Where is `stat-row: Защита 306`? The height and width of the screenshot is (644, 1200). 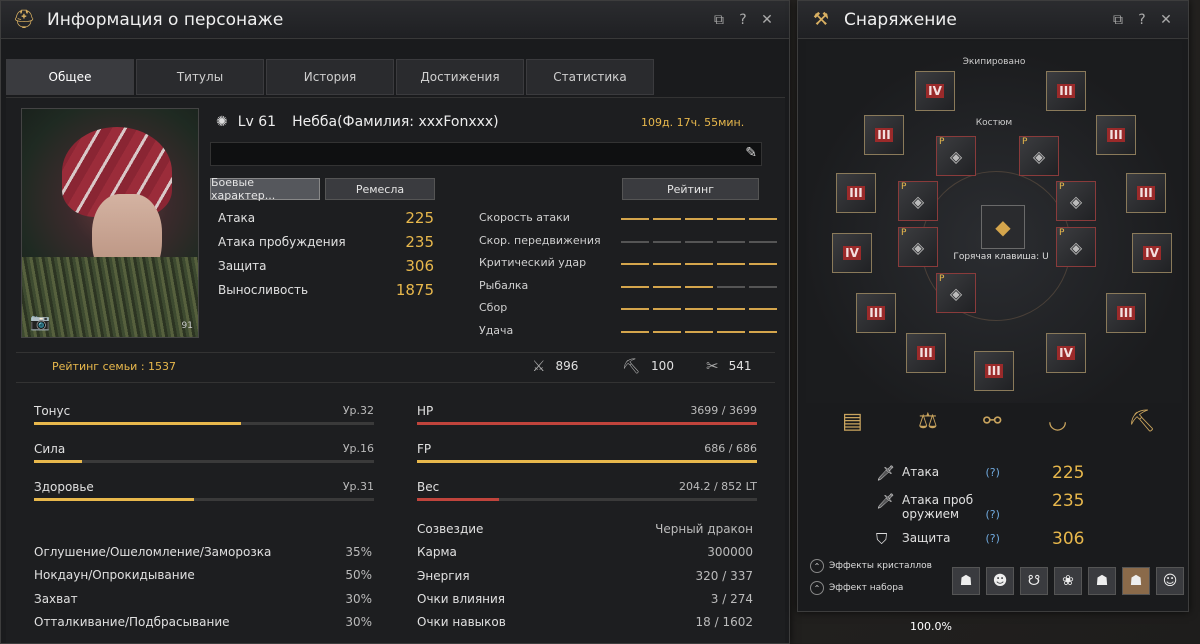 stat-row: Защита 306 is located at coordinates (326, 266).